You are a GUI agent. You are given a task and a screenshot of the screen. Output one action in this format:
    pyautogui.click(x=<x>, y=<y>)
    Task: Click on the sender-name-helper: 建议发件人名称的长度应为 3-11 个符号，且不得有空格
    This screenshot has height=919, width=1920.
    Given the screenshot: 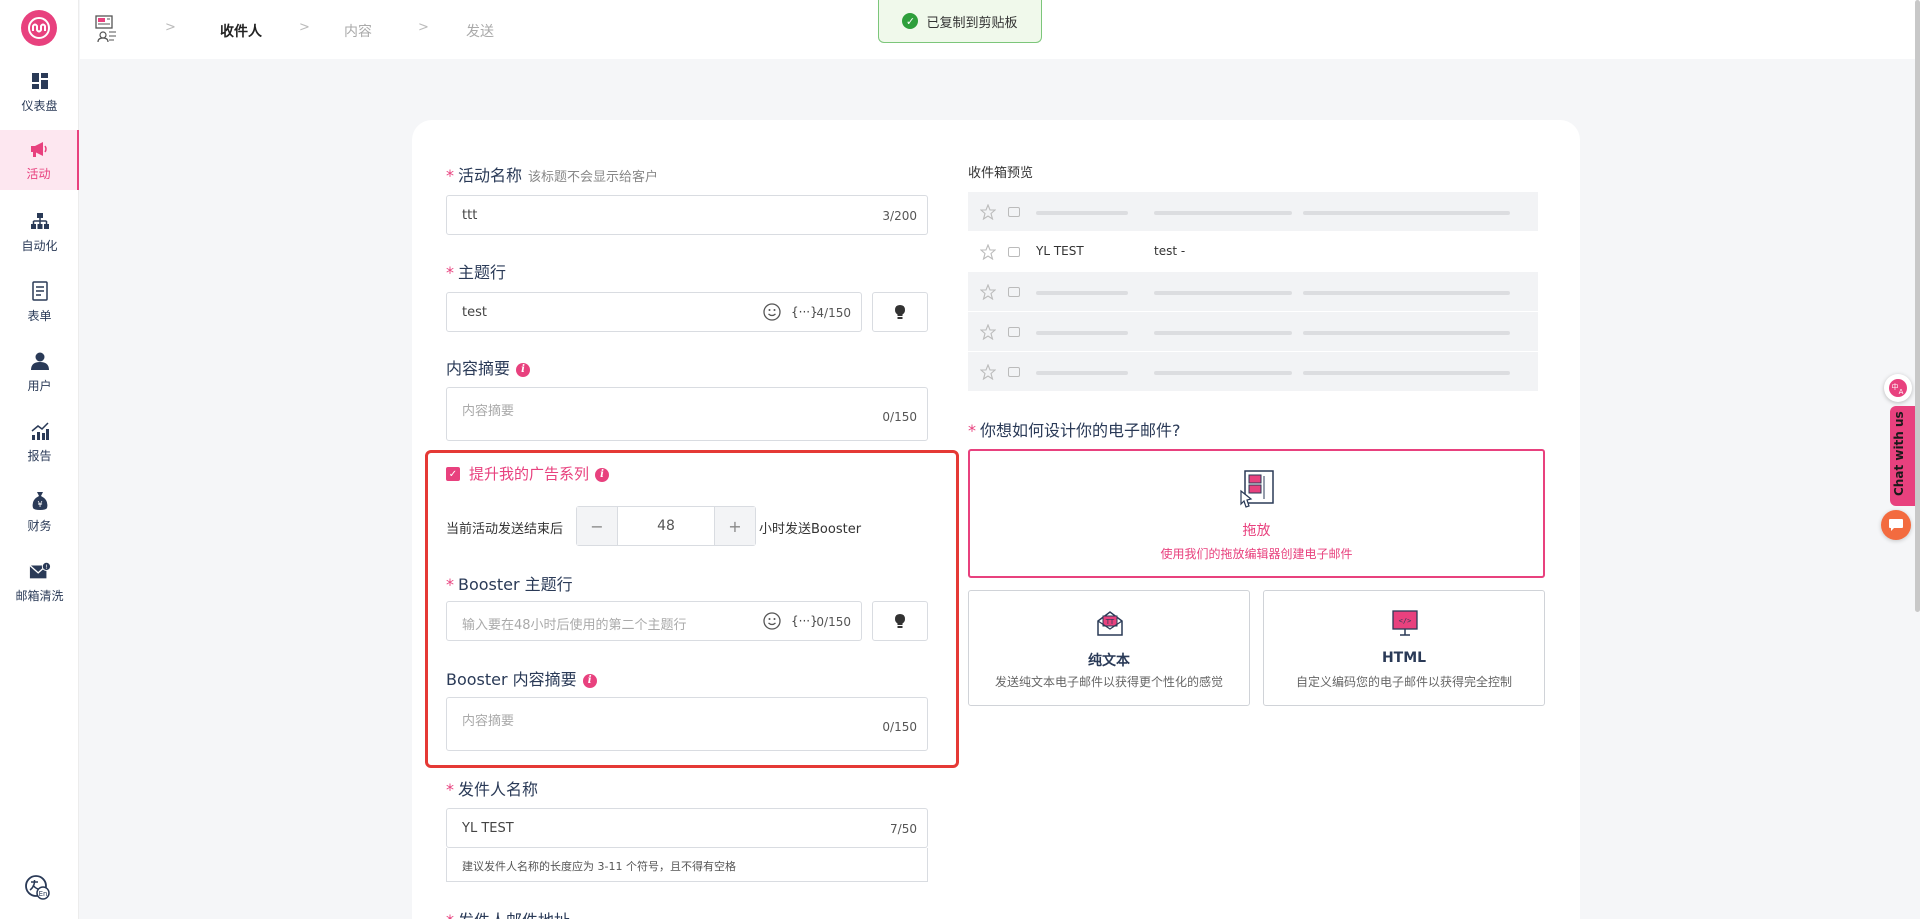 What is the action you would take?
    pyautogui.click(x=687, y=865)
    